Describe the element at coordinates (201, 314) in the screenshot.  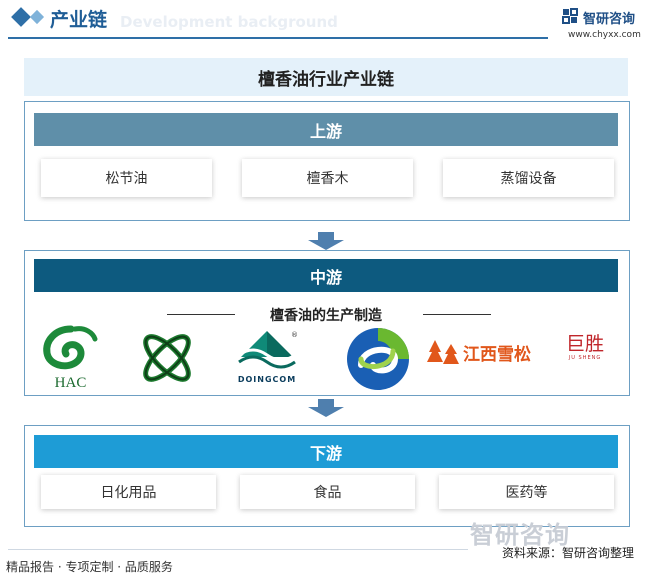
I see `heading-rule-left` at that location.